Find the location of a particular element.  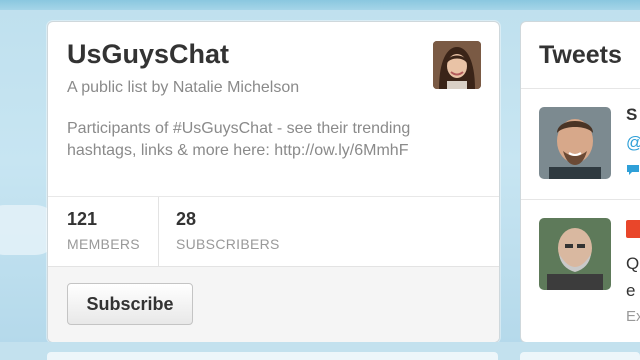

members-count: 121 is located at coordinates (82, 219).